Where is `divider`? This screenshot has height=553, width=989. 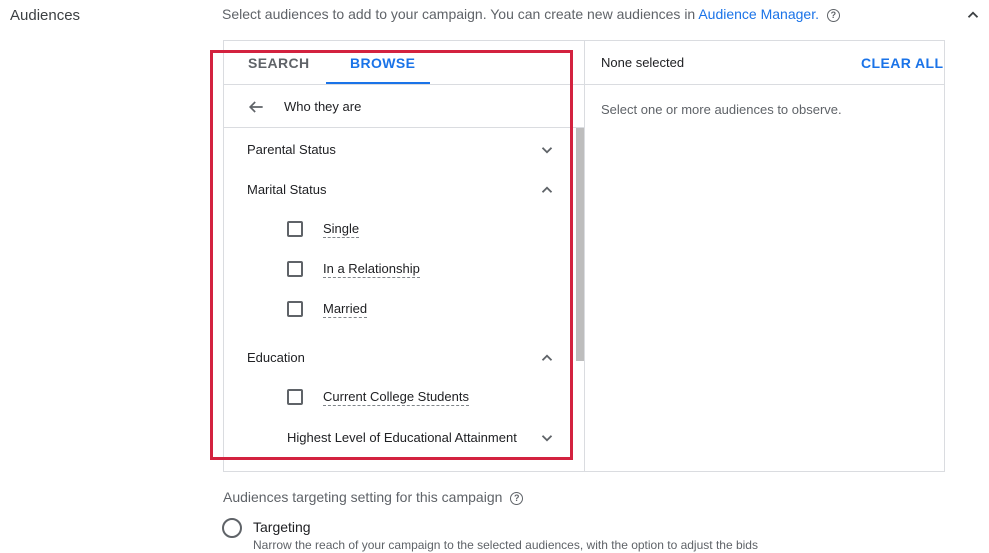
divider is located at coordinates (764, 84).